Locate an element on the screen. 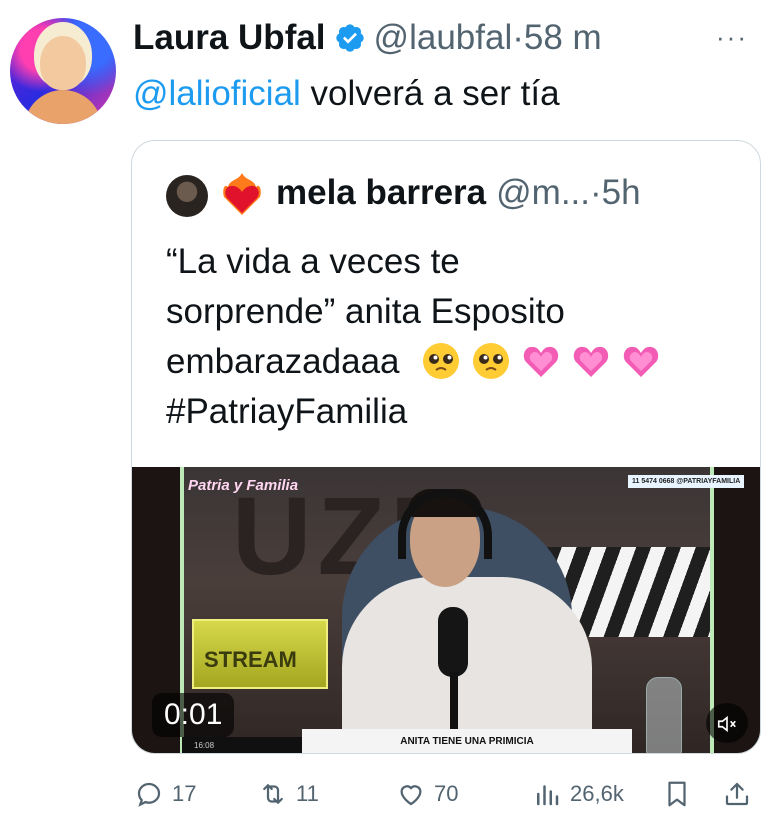 This screenshot has width=770, height=839. quoted-author-handle: @m...·5h is located at coordinates (568, 192).